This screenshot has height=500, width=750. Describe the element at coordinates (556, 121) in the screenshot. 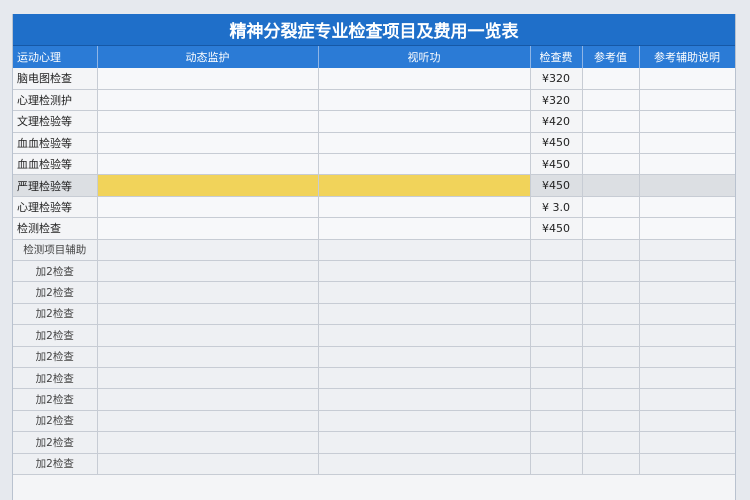

I see `cell-fee: ¥420` at that location.